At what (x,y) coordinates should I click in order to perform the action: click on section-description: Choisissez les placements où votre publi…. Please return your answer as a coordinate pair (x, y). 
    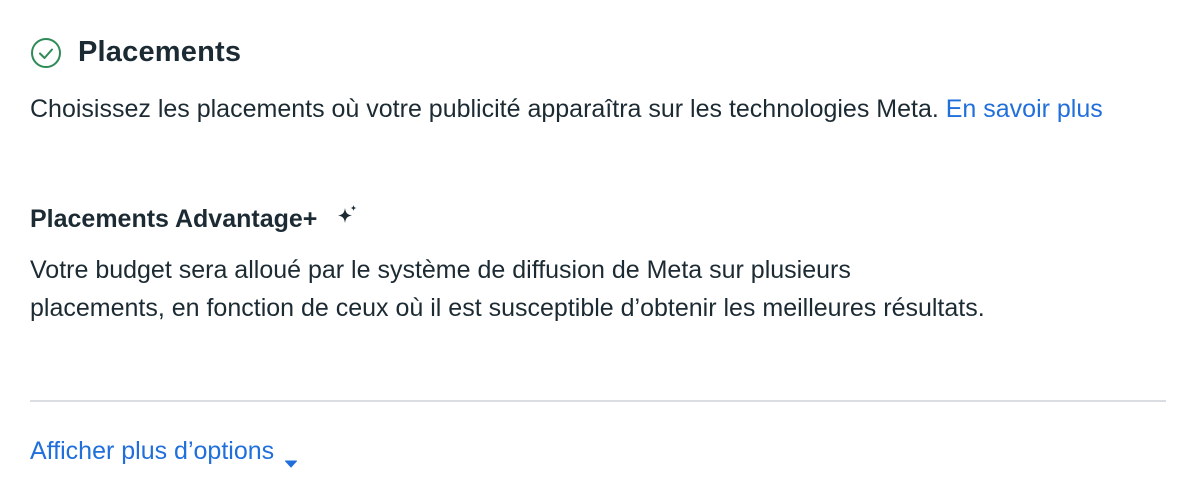
    Looking at the image, I should click on (590, 109).